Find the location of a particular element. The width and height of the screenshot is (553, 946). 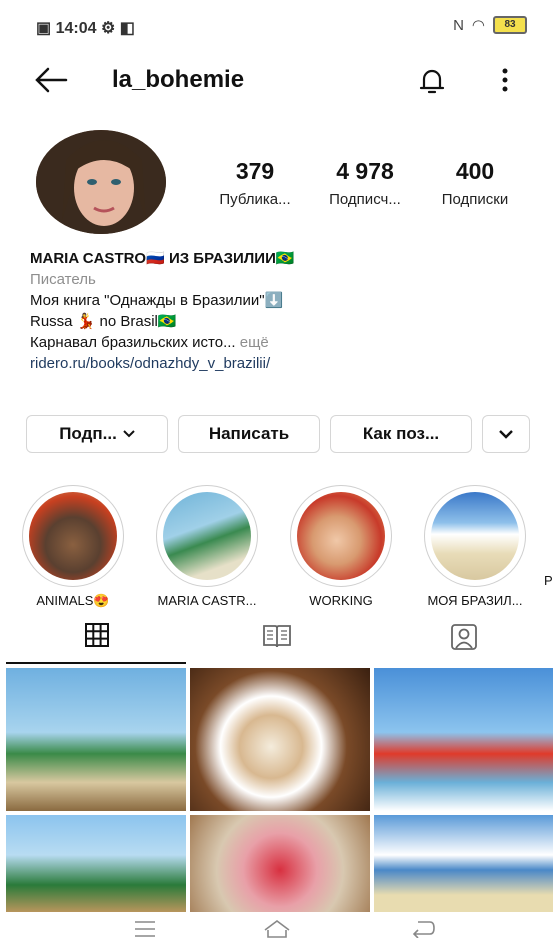

tab-posts-grid is located at coordinates (99, 637).